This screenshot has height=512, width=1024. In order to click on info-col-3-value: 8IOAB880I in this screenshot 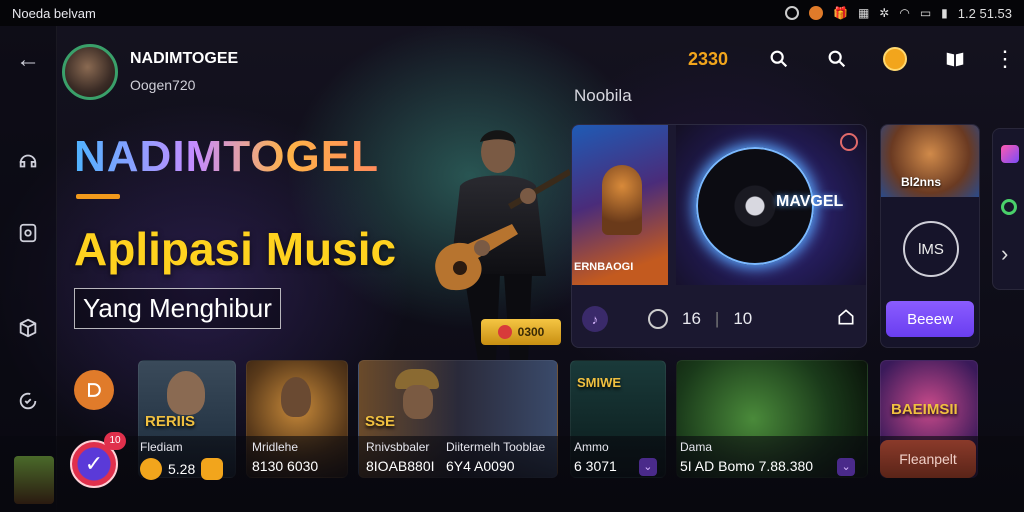, I will do `click(400, 466)`.